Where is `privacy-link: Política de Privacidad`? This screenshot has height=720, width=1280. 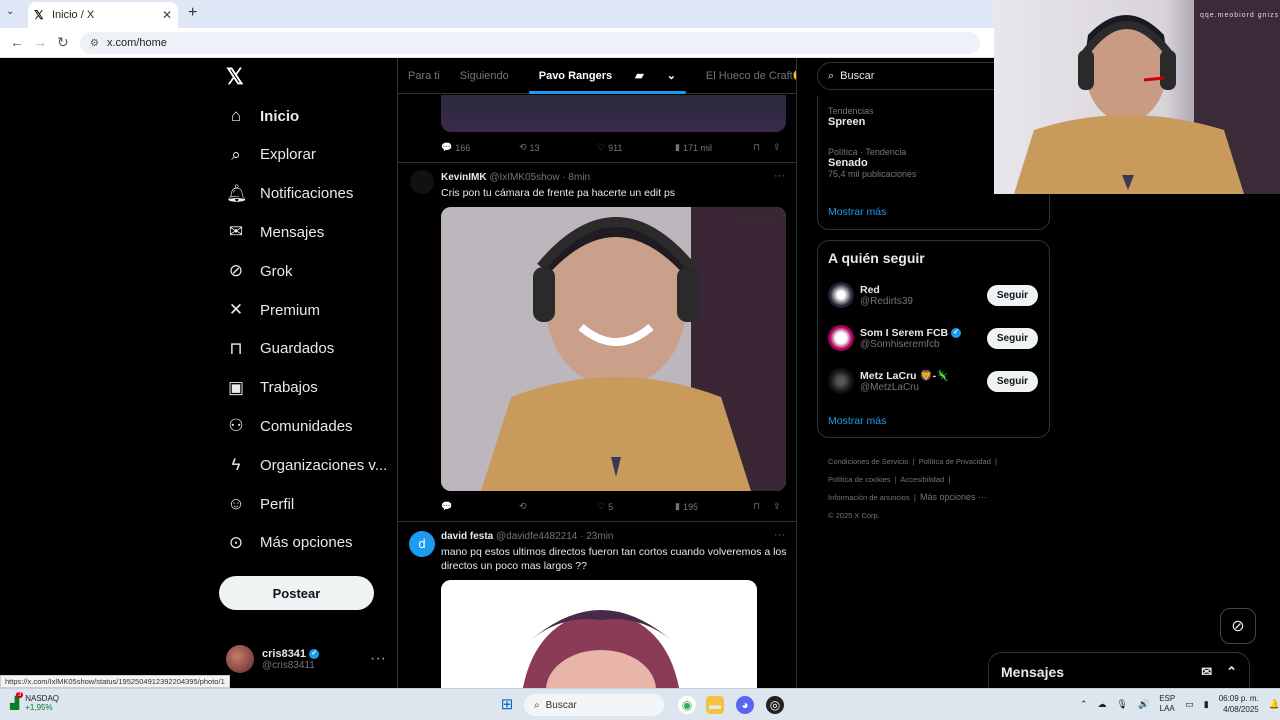 privacy-link: Política de Privacidad is located at coordinates (955, 461).